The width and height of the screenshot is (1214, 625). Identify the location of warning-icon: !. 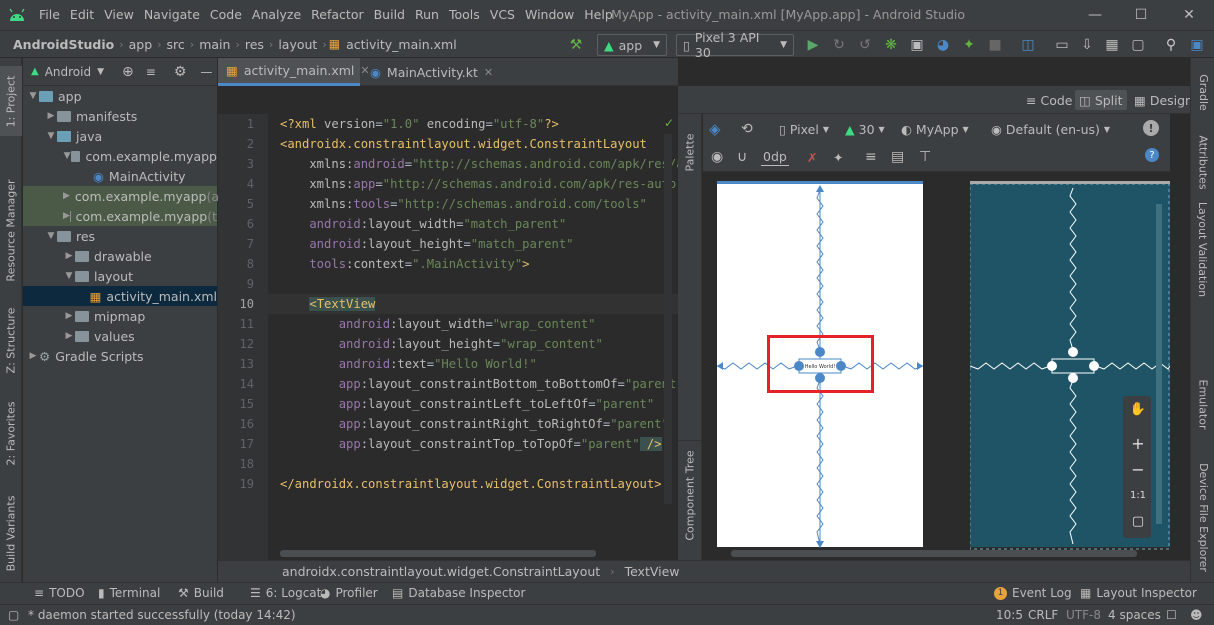
(1151, 128).